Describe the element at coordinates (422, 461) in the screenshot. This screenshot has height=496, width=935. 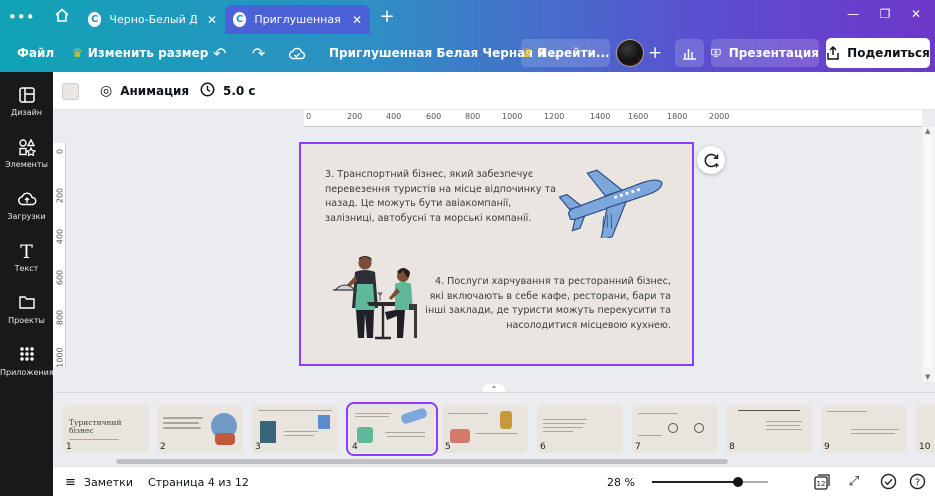
I see `filmstrip-scrollbar` at that location.